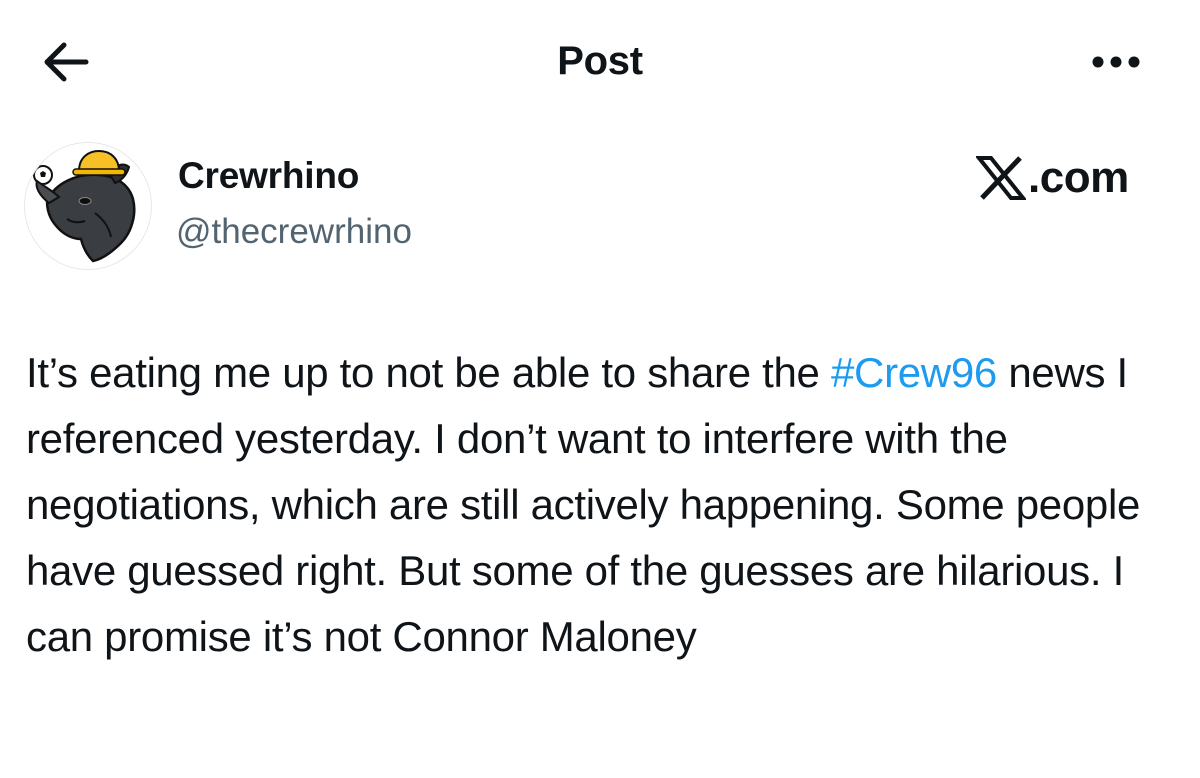 Image resolution: width=1200 pixels, height=778 pixels. I want to click on rhino-avatar-icon, so click(84, 206).